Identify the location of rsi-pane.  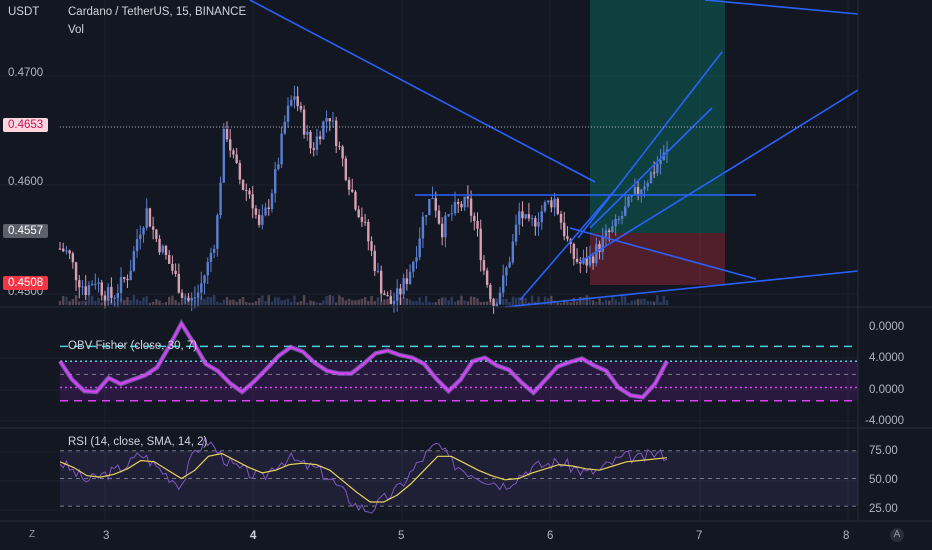
(458, 475).